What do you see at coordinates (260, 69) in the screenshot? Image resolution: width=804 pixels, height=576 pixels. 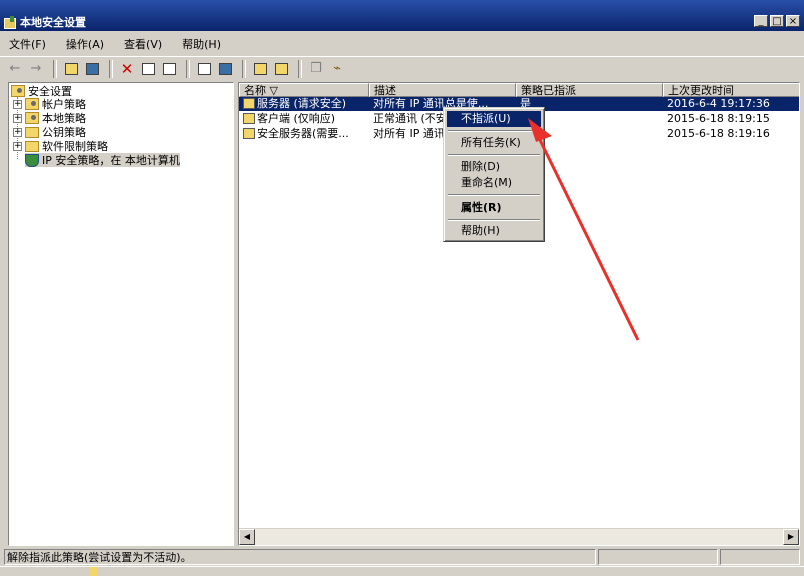 I see `new-policy-icon` at bounding box center [260, 69].